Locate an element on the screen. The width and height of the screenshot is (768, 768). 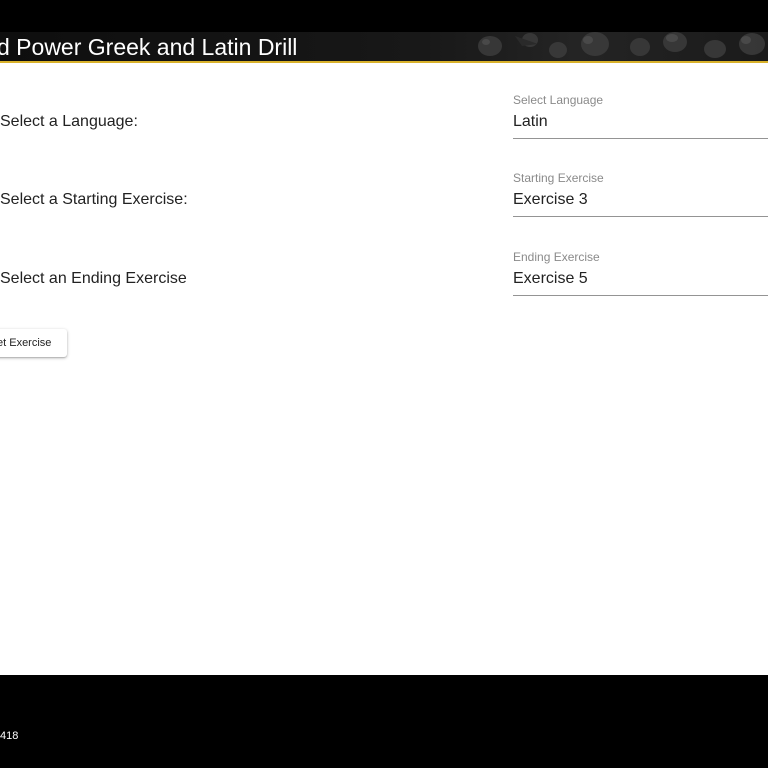
get-exercise-button: et Exercise is located at coordinates (33, 343).